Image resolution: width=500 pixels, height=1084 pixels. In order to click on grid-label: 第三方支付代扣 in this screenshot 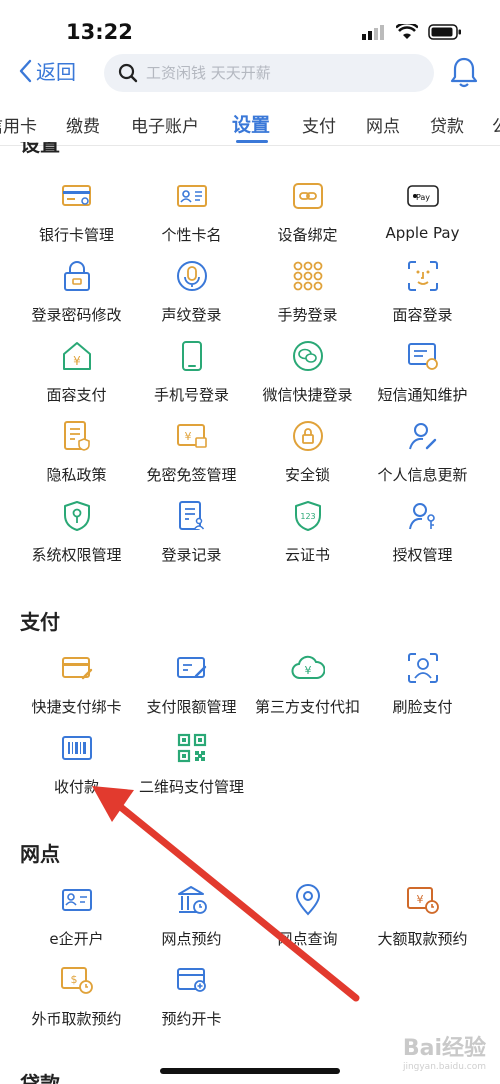, I will do `click(307, 707)`.